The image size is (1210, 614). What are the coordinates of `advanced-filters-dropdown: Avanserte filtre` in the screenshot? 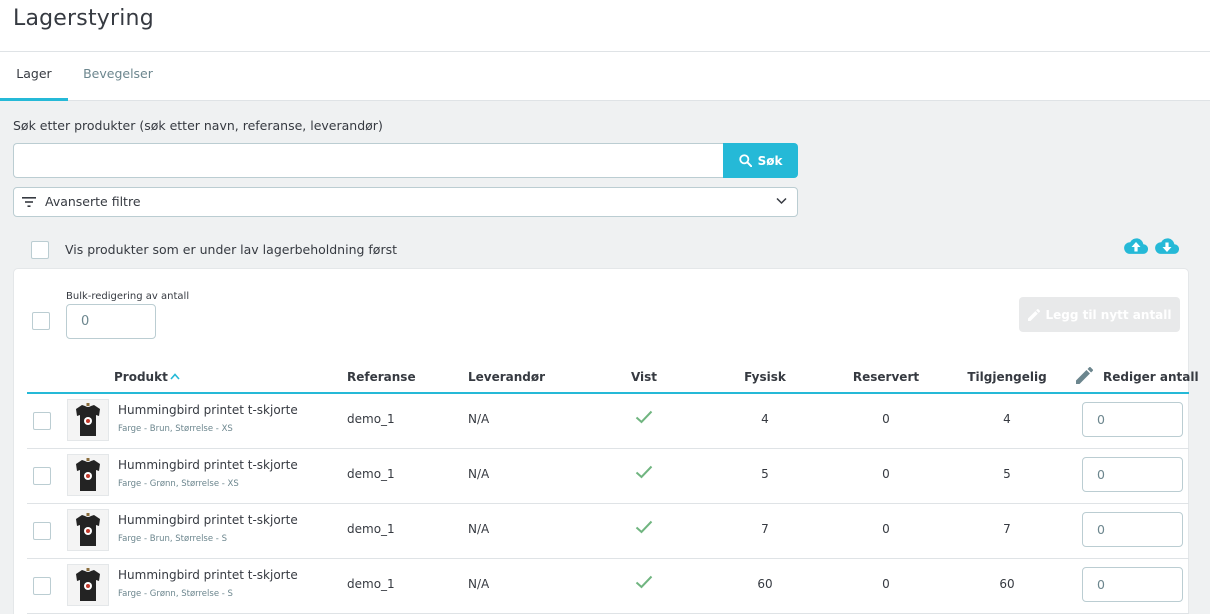 It's located at (405, 202).